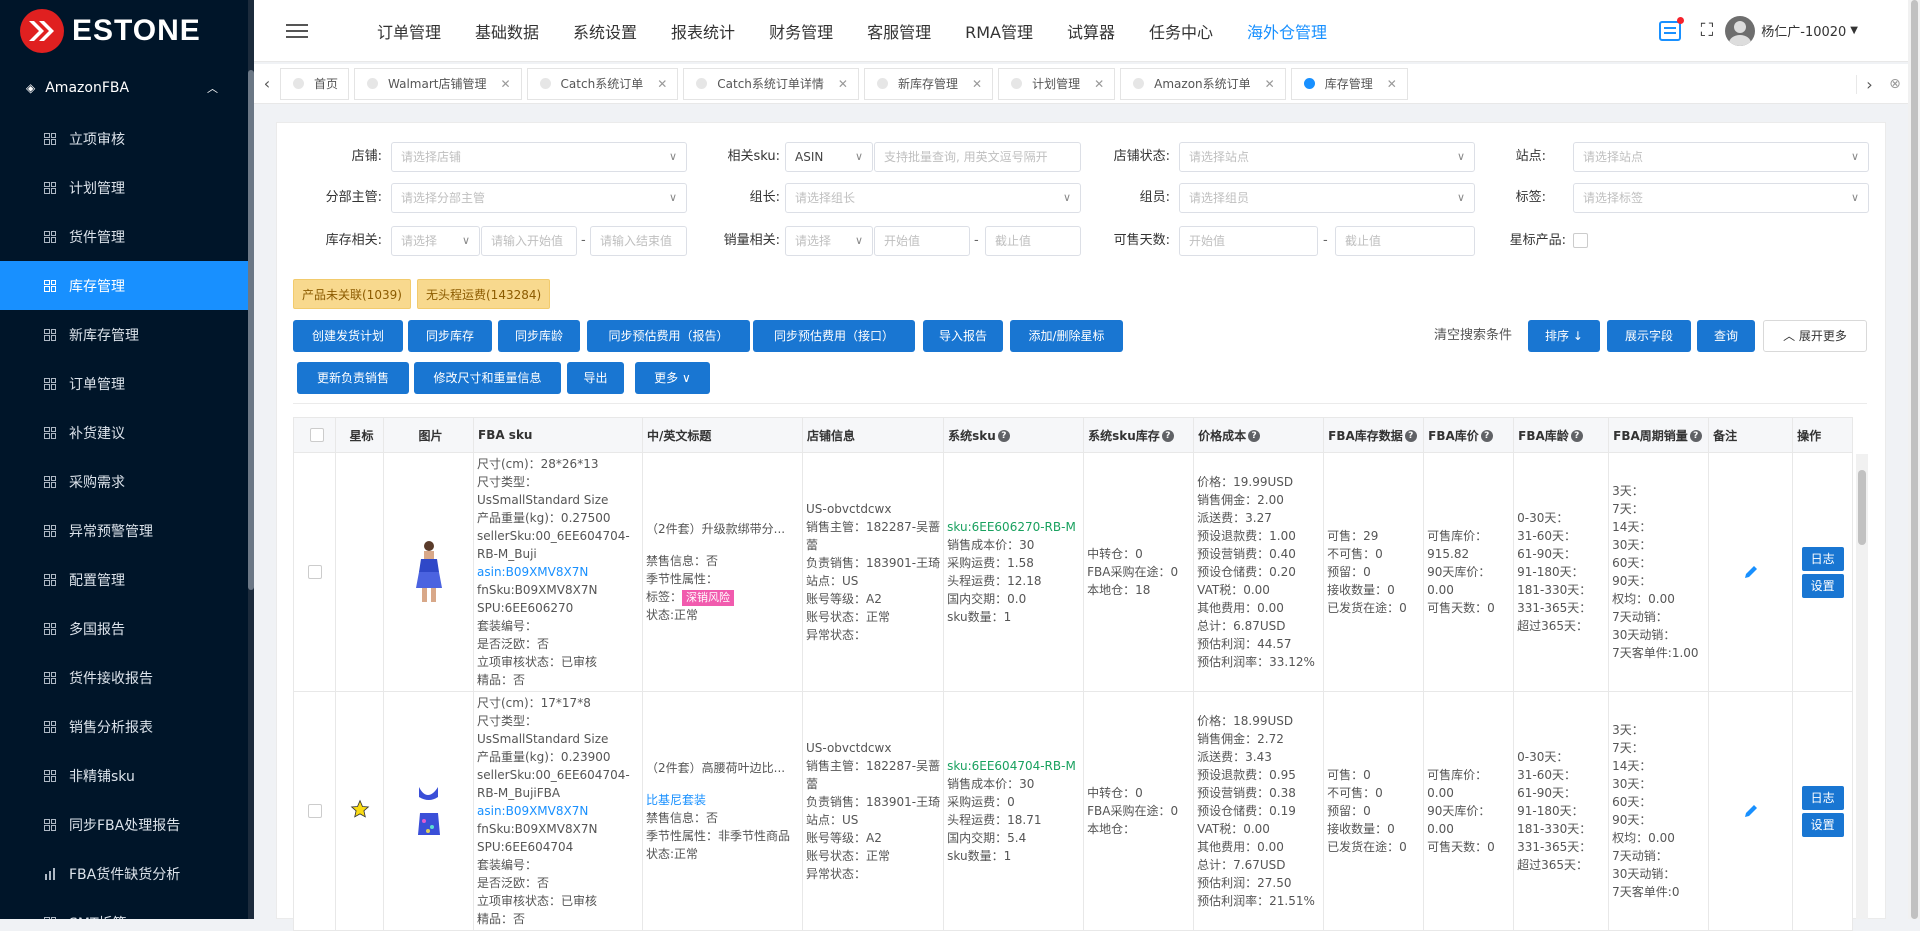 The height and width of the screenshot is (931, 1920). Describe the element at coordinates (539, 336) in the screenshot. I see `sync-age-button: 同步库龄` at that location.